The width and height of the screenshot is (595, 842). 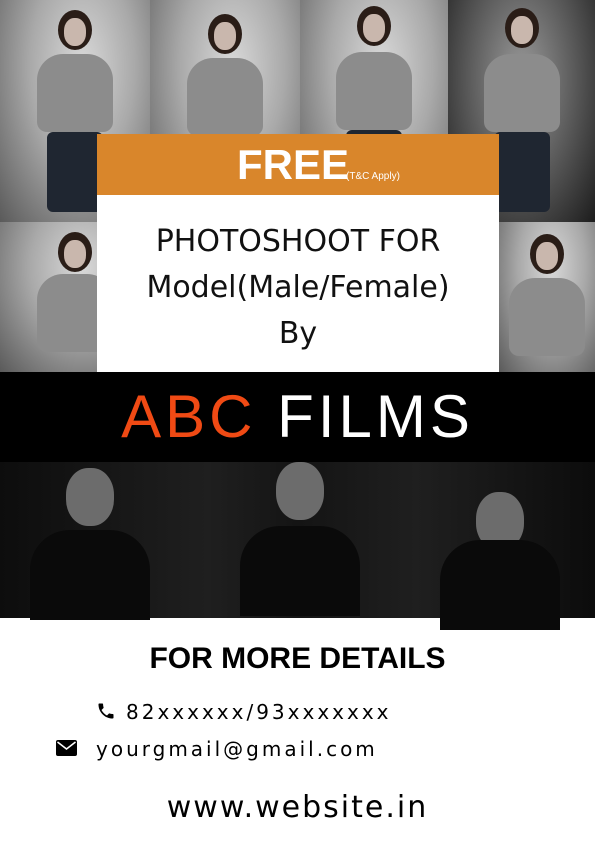 What do you see at coordinates (298, 241) in the screenshot?
I see `offer-line-photoshoot: PHOTOSHOOT FOR` at bounding box center [298, 241].